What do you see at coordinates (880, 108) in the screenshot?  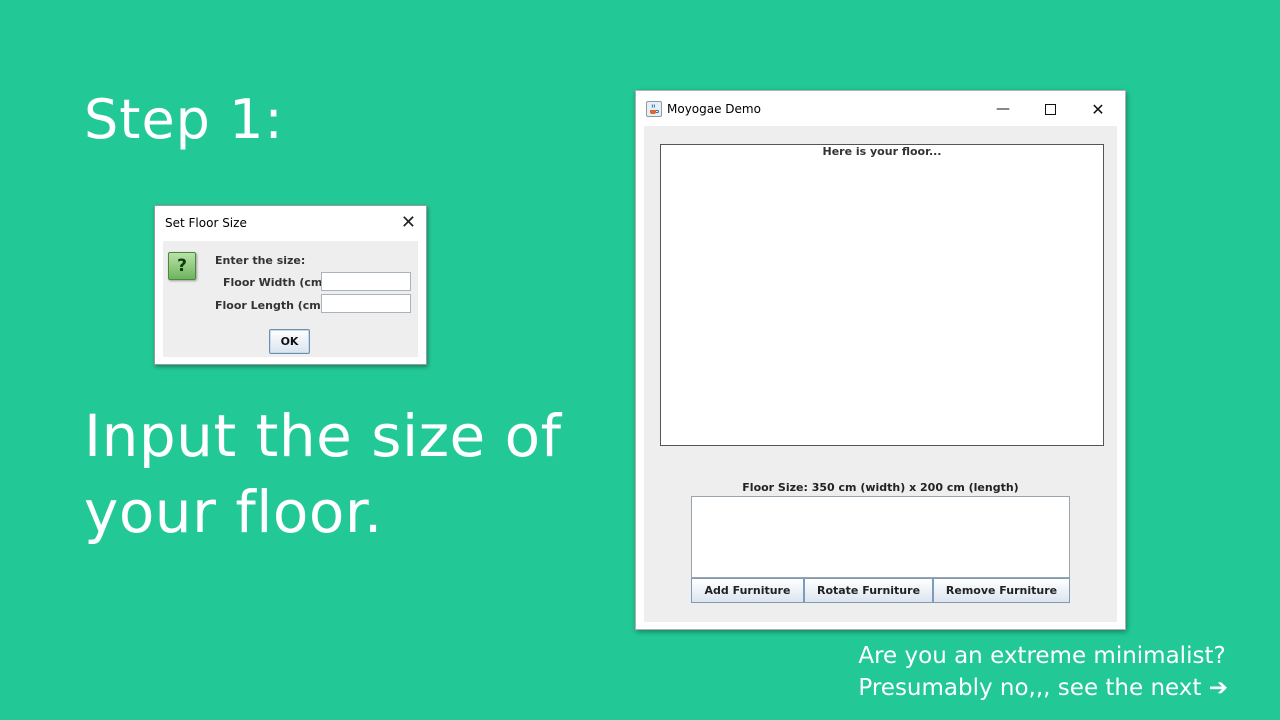 I see `window-titlebar: Moyogae Demo — ✕` at bounding box center [880, 108].